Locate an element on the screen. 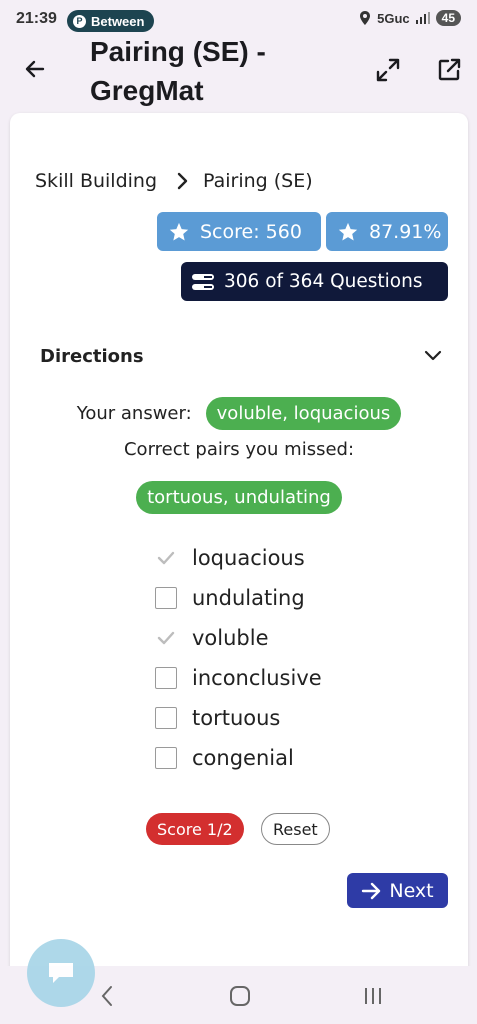 This screenshot has height=1024, width=477. missed-pairs-pill: tortuous, undulating is located at coordinates (239, 497).